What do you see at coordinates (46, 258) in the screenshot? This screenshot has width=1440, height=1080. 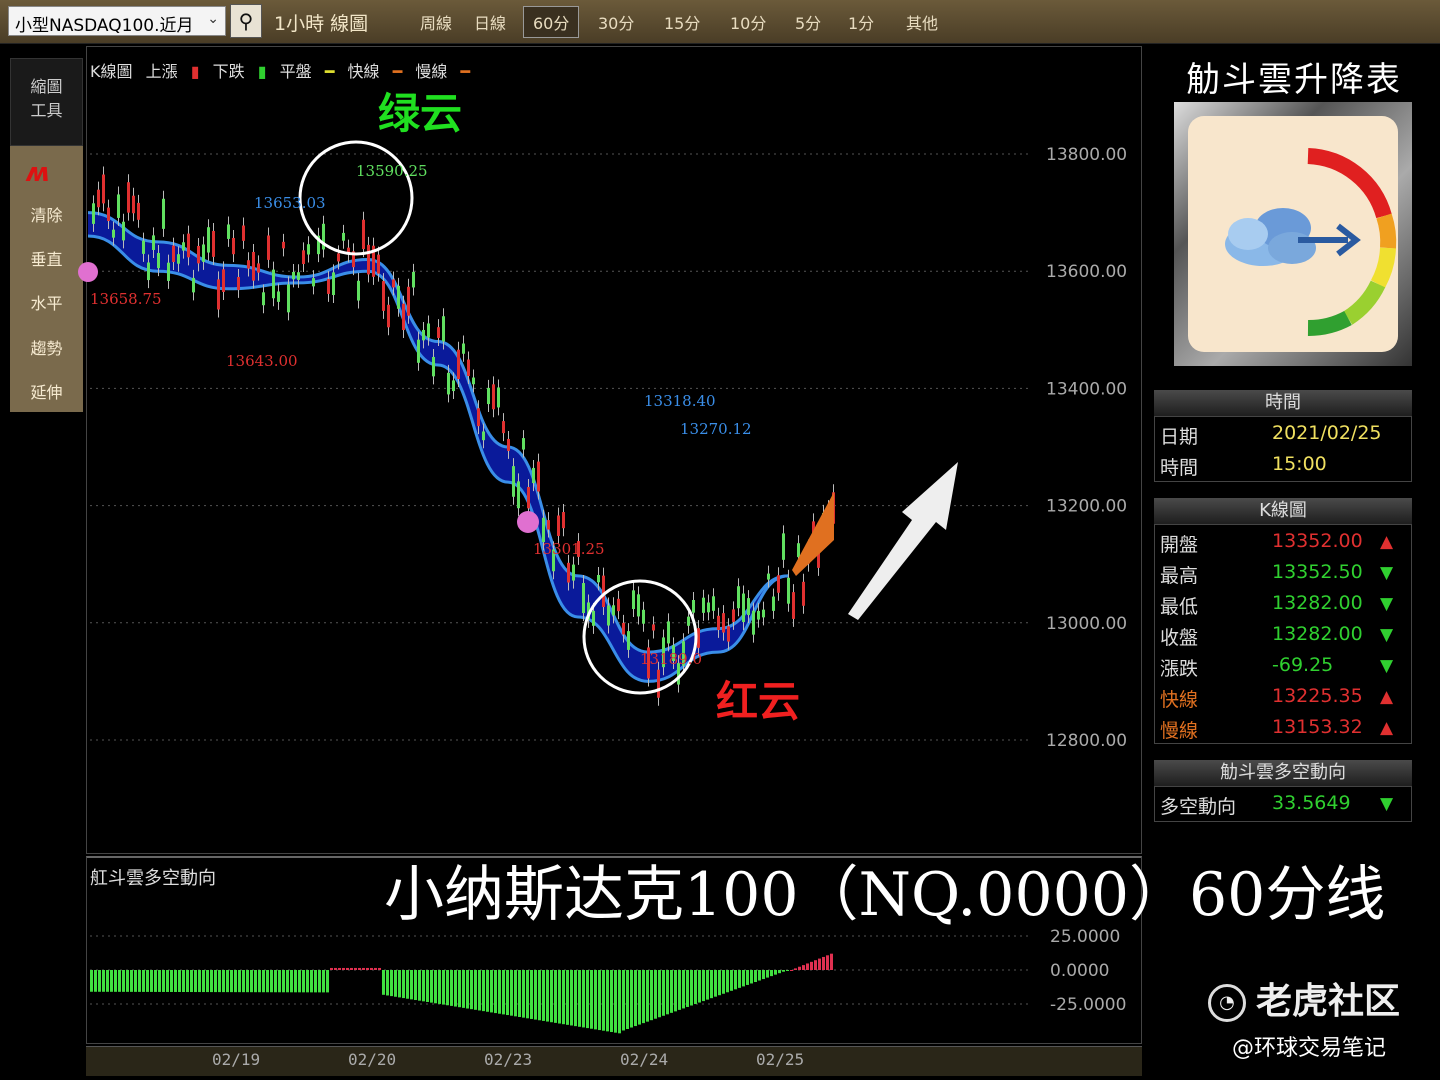 I see `tool-vertical: 垂直` at bounding box center [46, 258].